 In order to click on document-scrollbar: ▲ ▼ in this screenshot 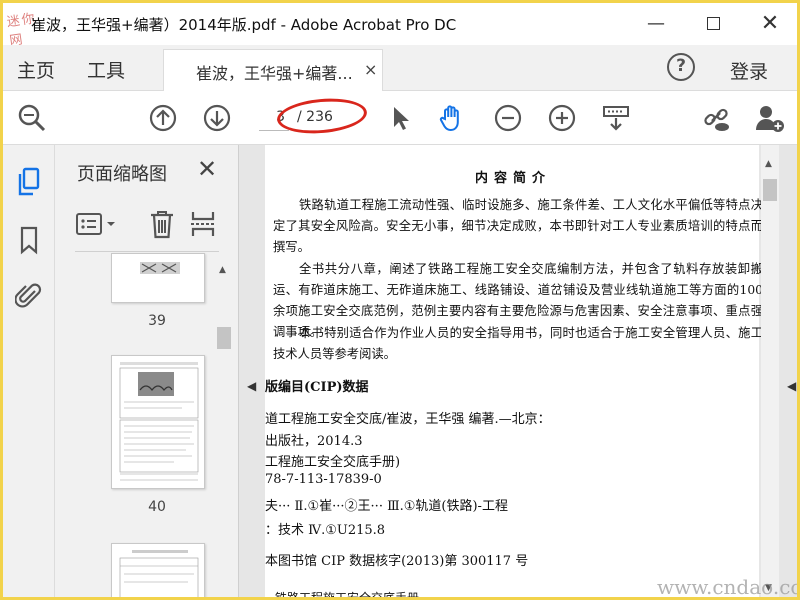, I will do `click(770, 371)`.